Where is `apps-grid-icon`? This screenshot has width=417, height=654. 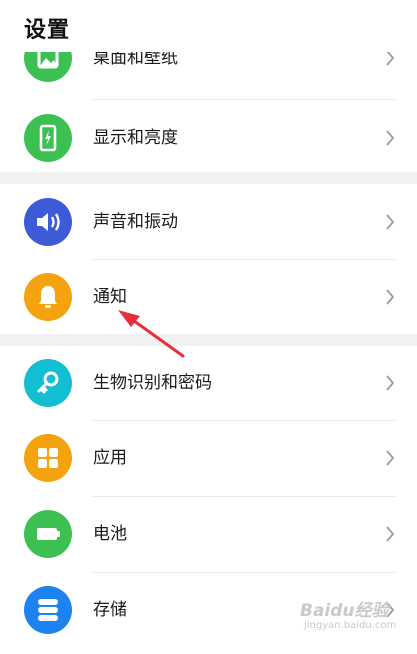
apps-grid-icon is located at coordinates (48, 458).